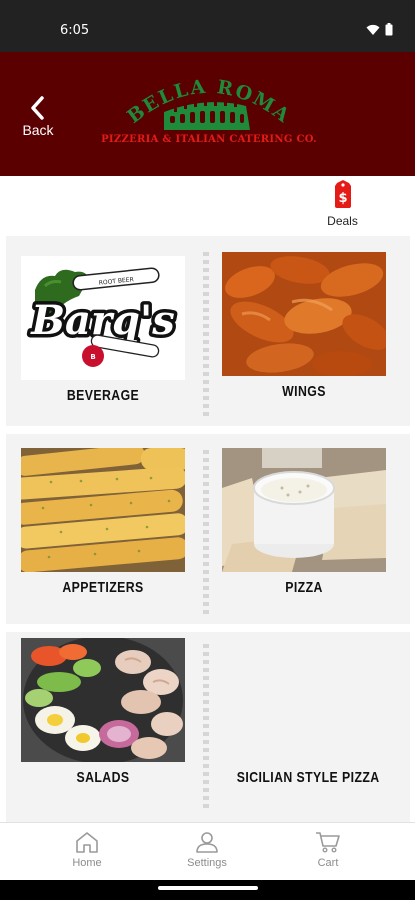 This screenshot has width=415, height=900. Describe the element at coordinates (75, 30) in the screenshot. I see `status-time: 6:05` at that location.